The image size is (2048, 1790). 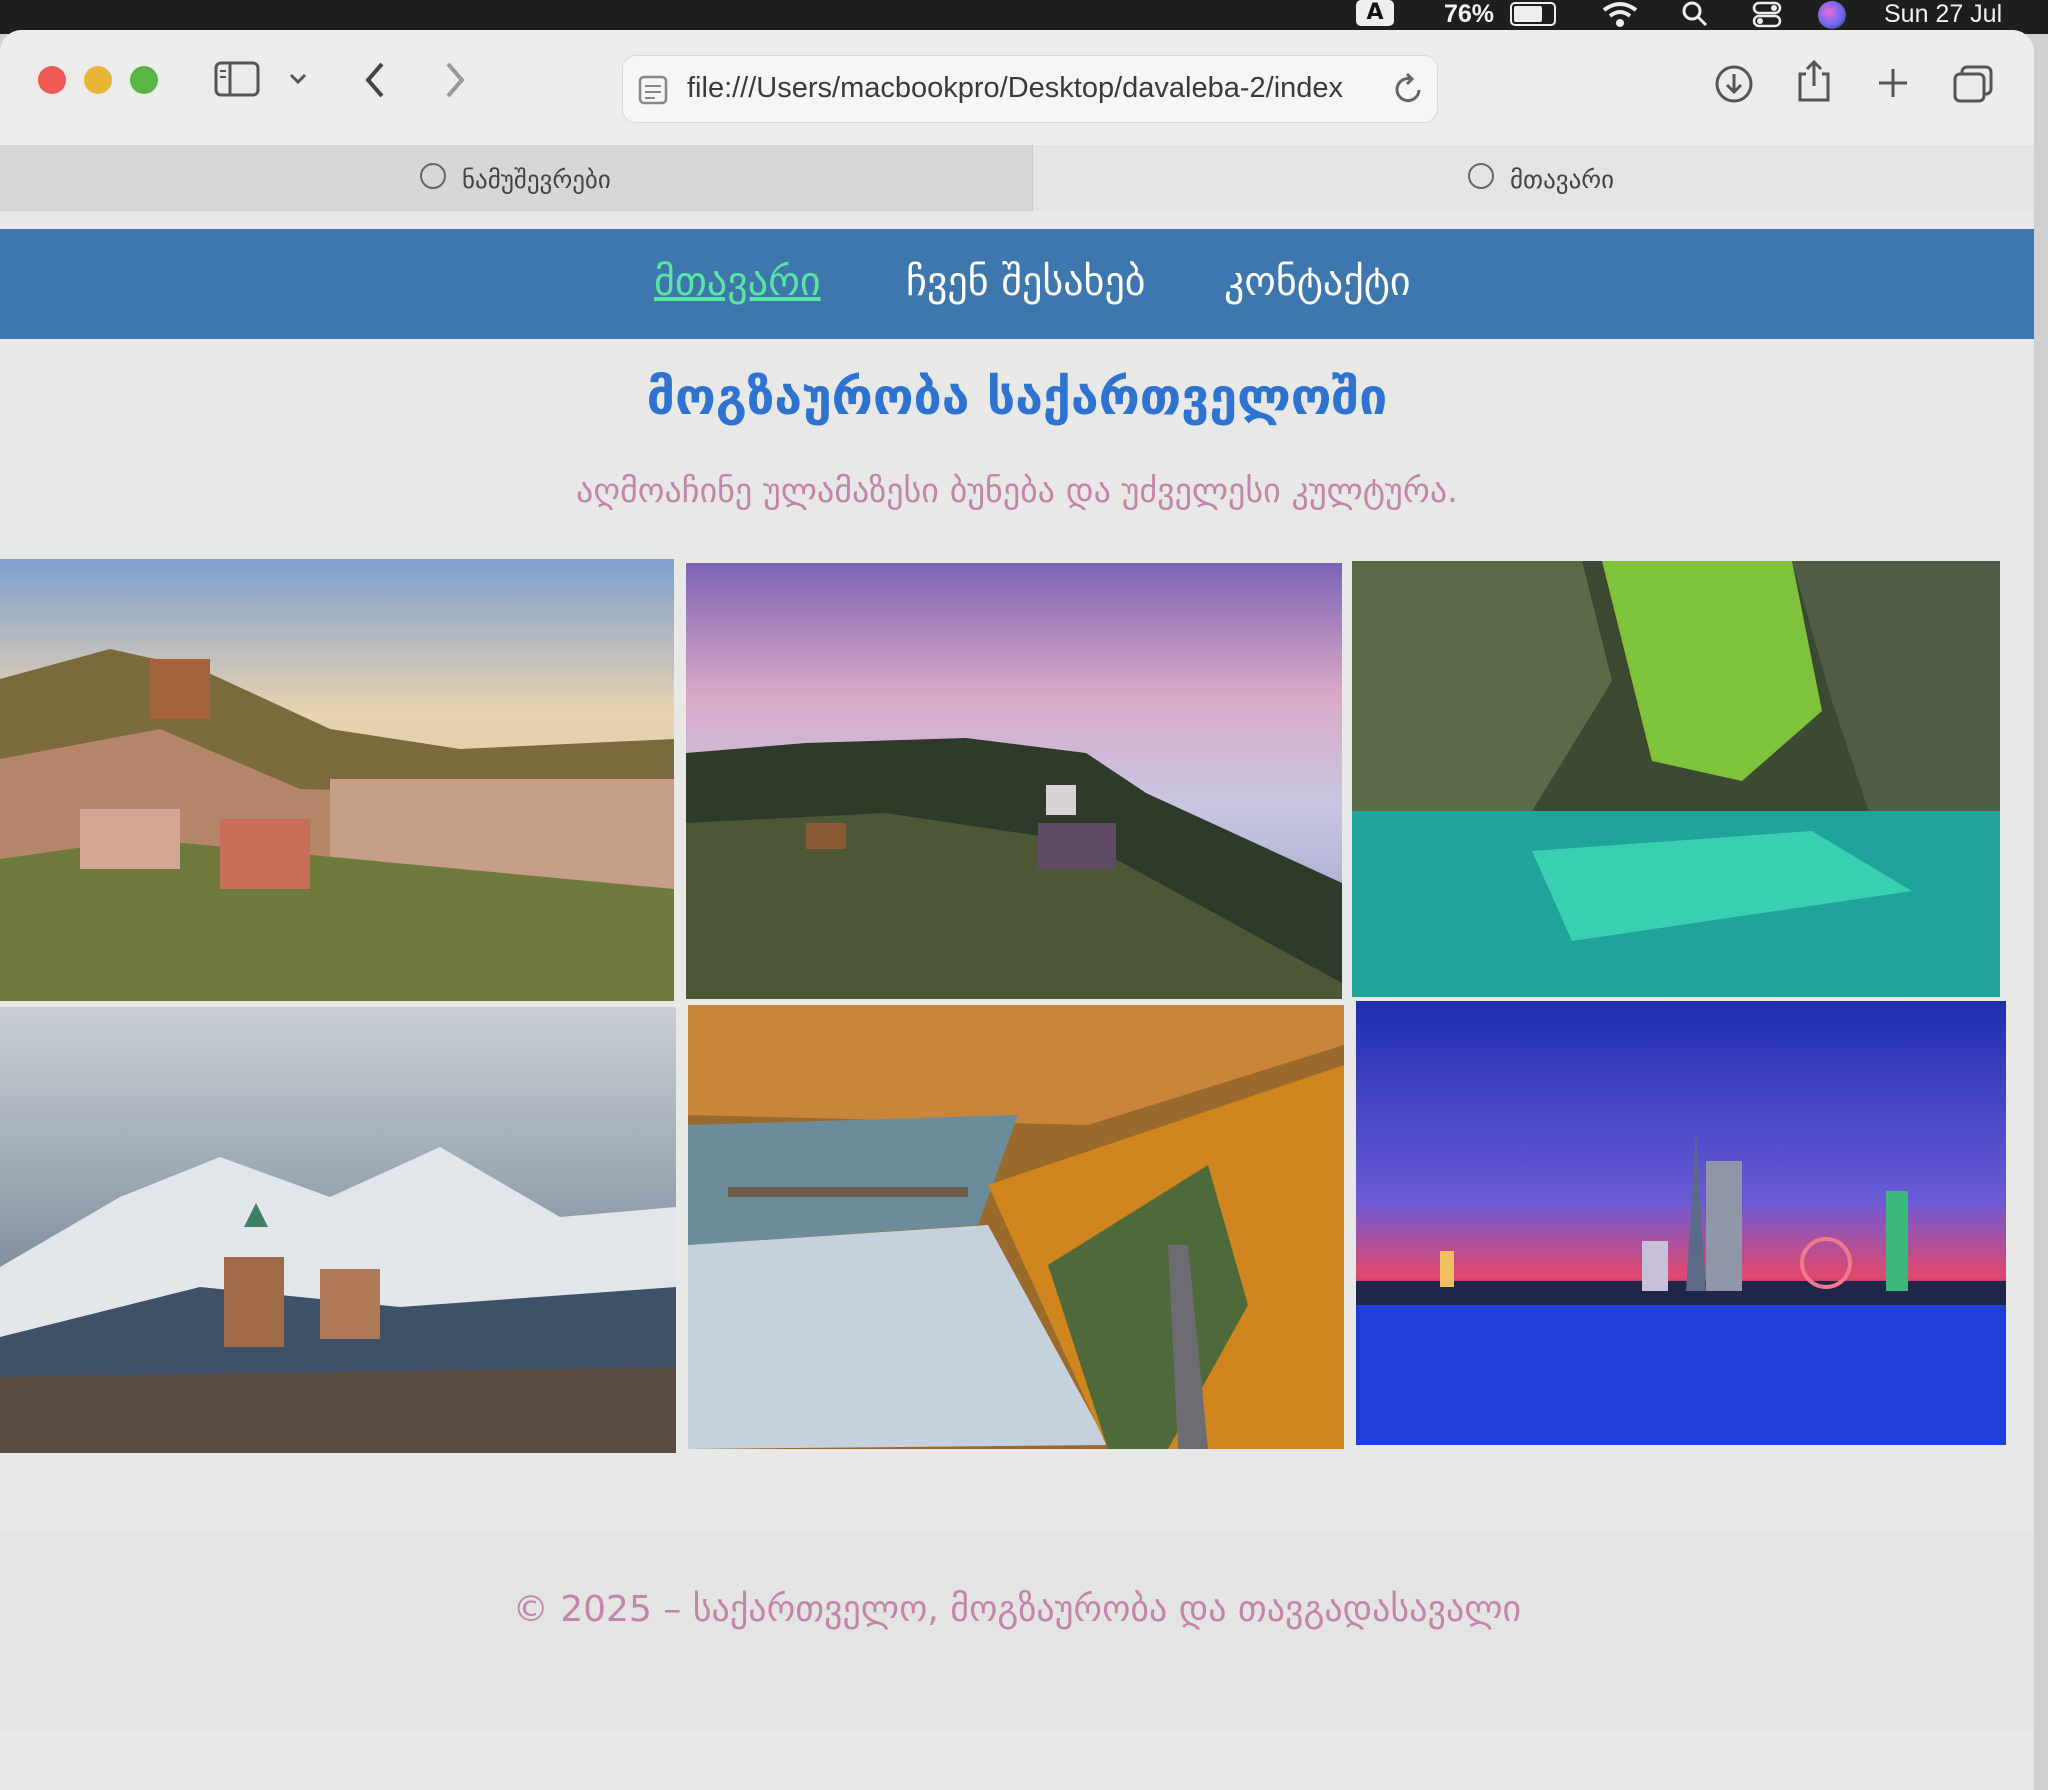 I want to click on tab-label: ნამუშევრები, so click(x=536, y=179).